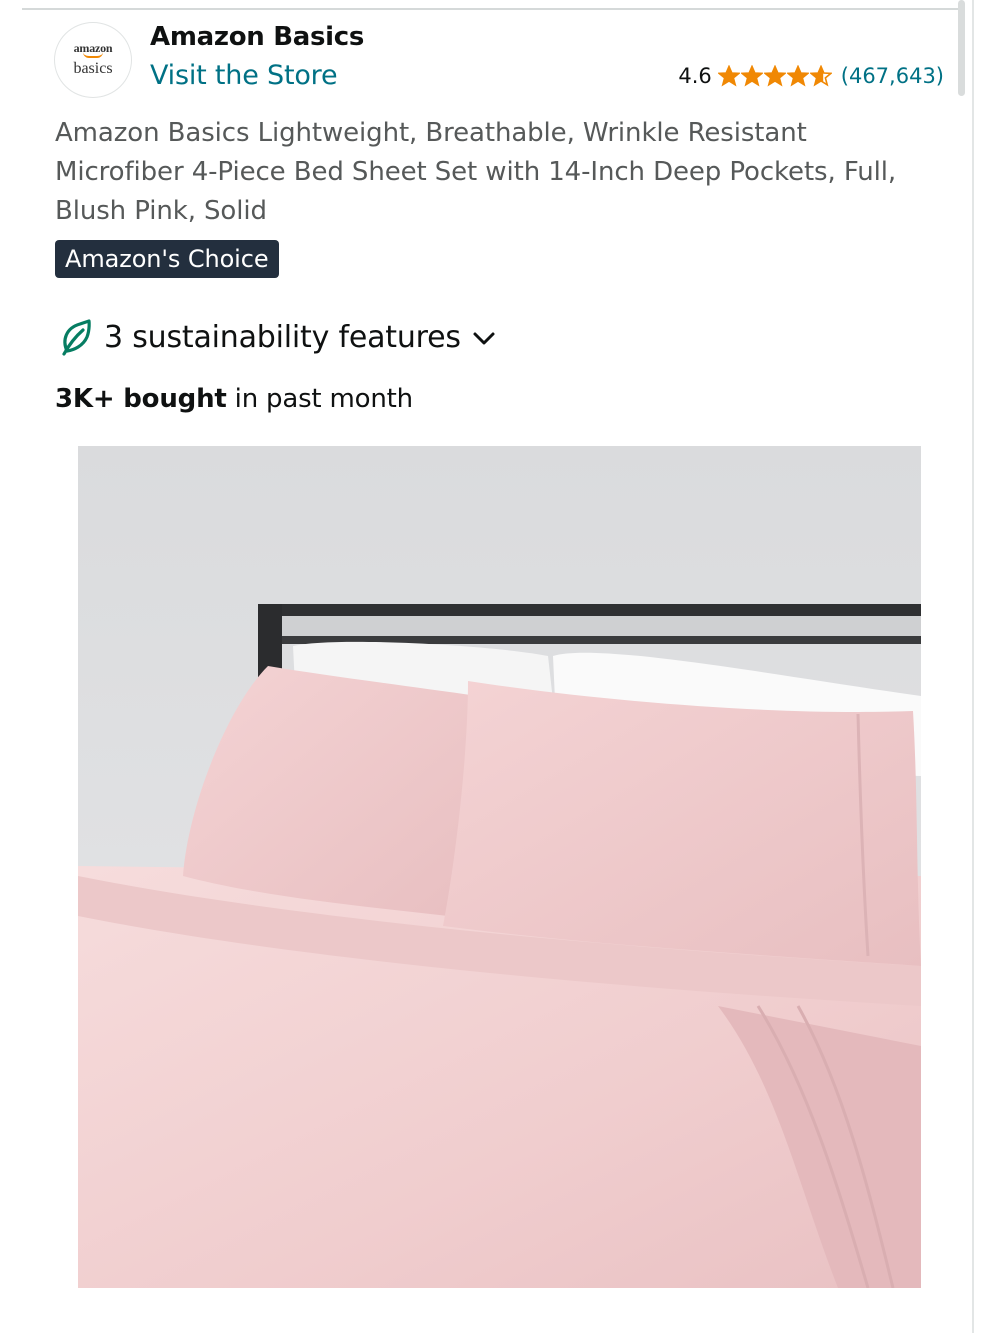 The image size is (1000, 1333). Describe the element at coordinates (167, 259) in the screenshot. I see `amazons-choice-badge: Amazon's Choice` at that location.